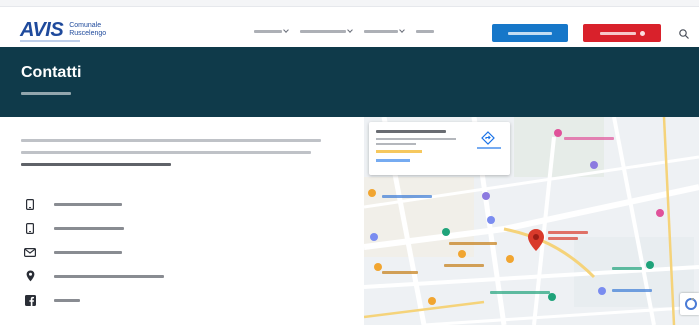 This screenshot has width=699, height=325. Describe the element at coordinates (349, 3) in the screenshot. I see `browser-top-strip` at that location.